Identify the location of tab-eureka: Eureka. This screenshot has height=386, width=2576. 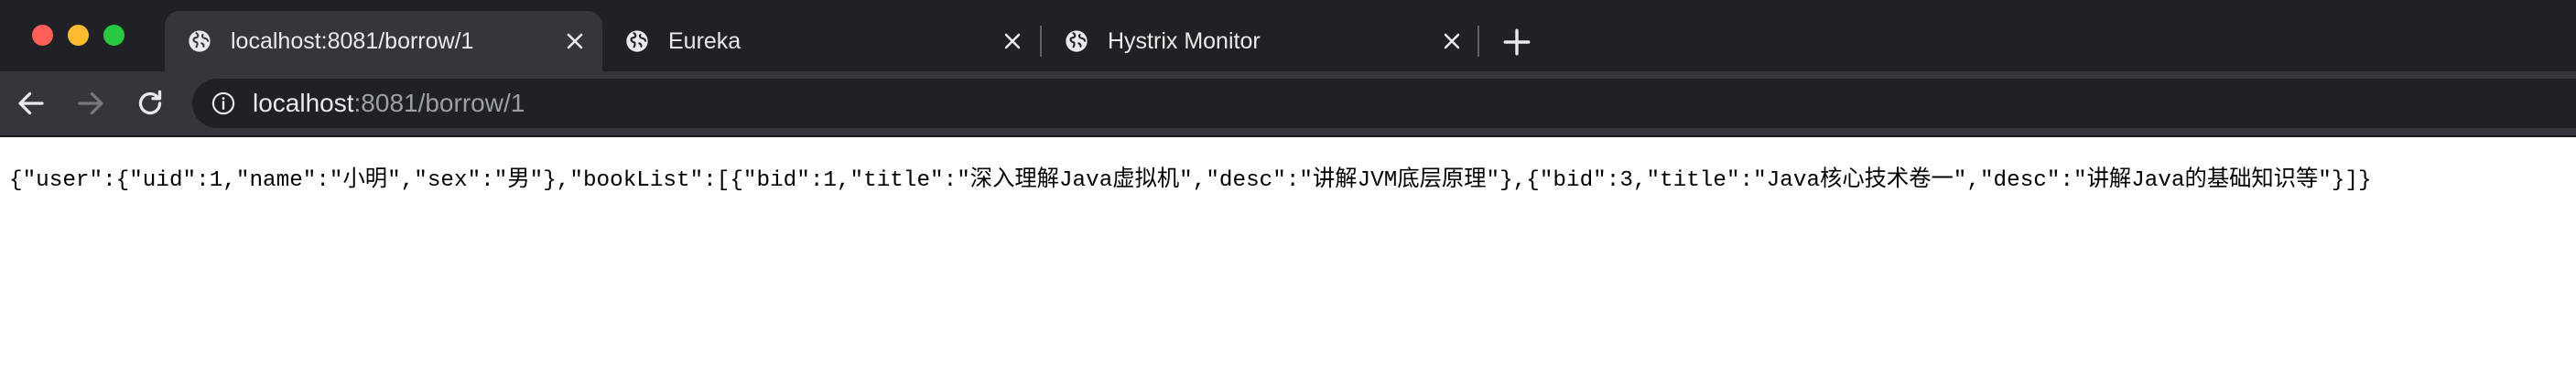
(821, 41).